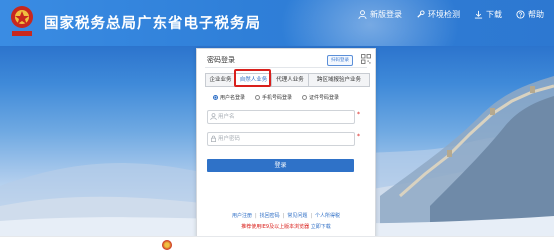 The height and width of the screenshot is (251, 554). I want to click on page-footer, so click(277, 243).